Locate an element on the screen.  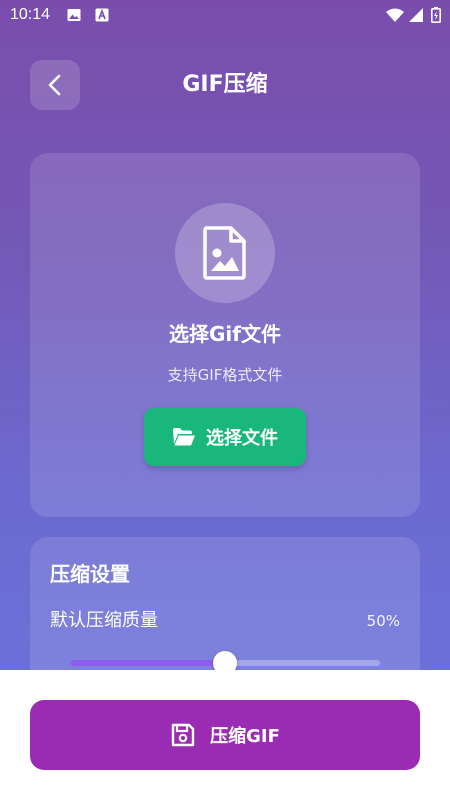
image-file-icon is located at coordinates (224, 253).